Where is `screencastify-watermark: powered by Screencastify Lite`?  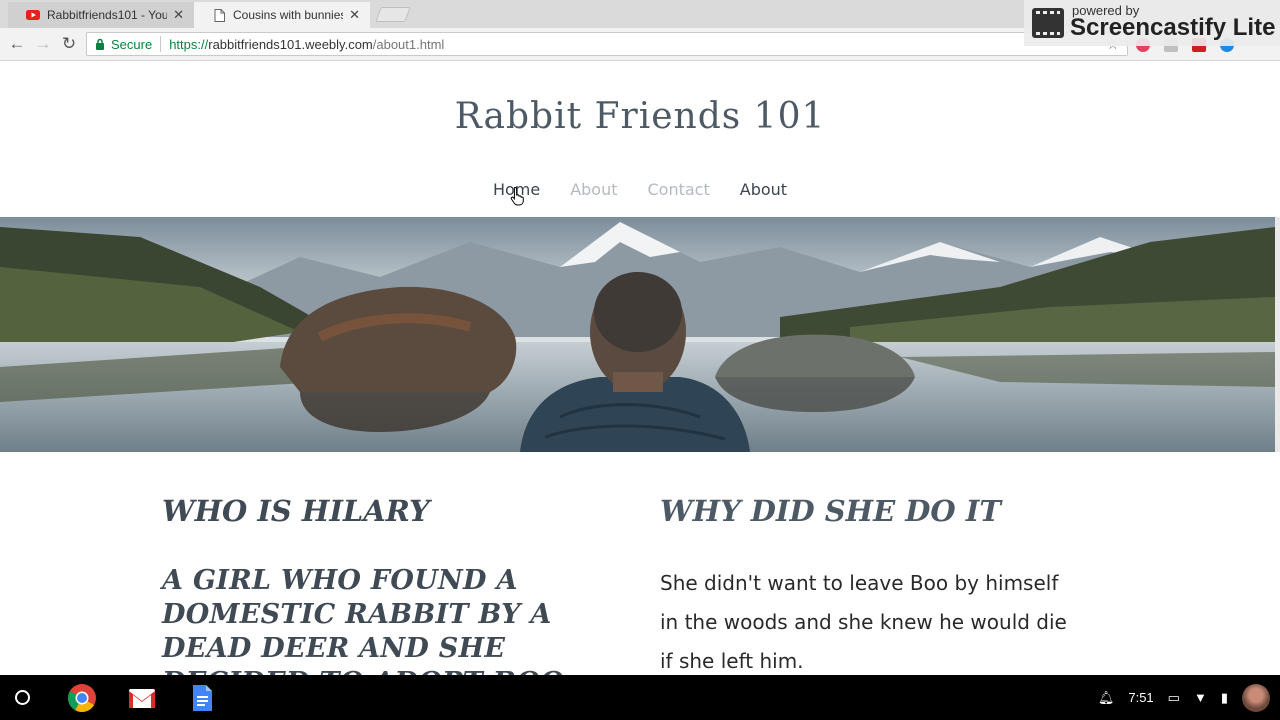
screencastify-watermark: powered by Screencastify Lite is located at coordinates (1152, 23).